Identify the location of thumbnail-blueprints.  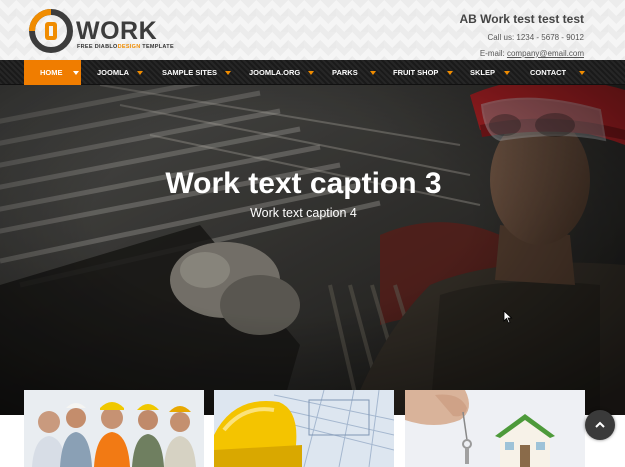
(304, 428).